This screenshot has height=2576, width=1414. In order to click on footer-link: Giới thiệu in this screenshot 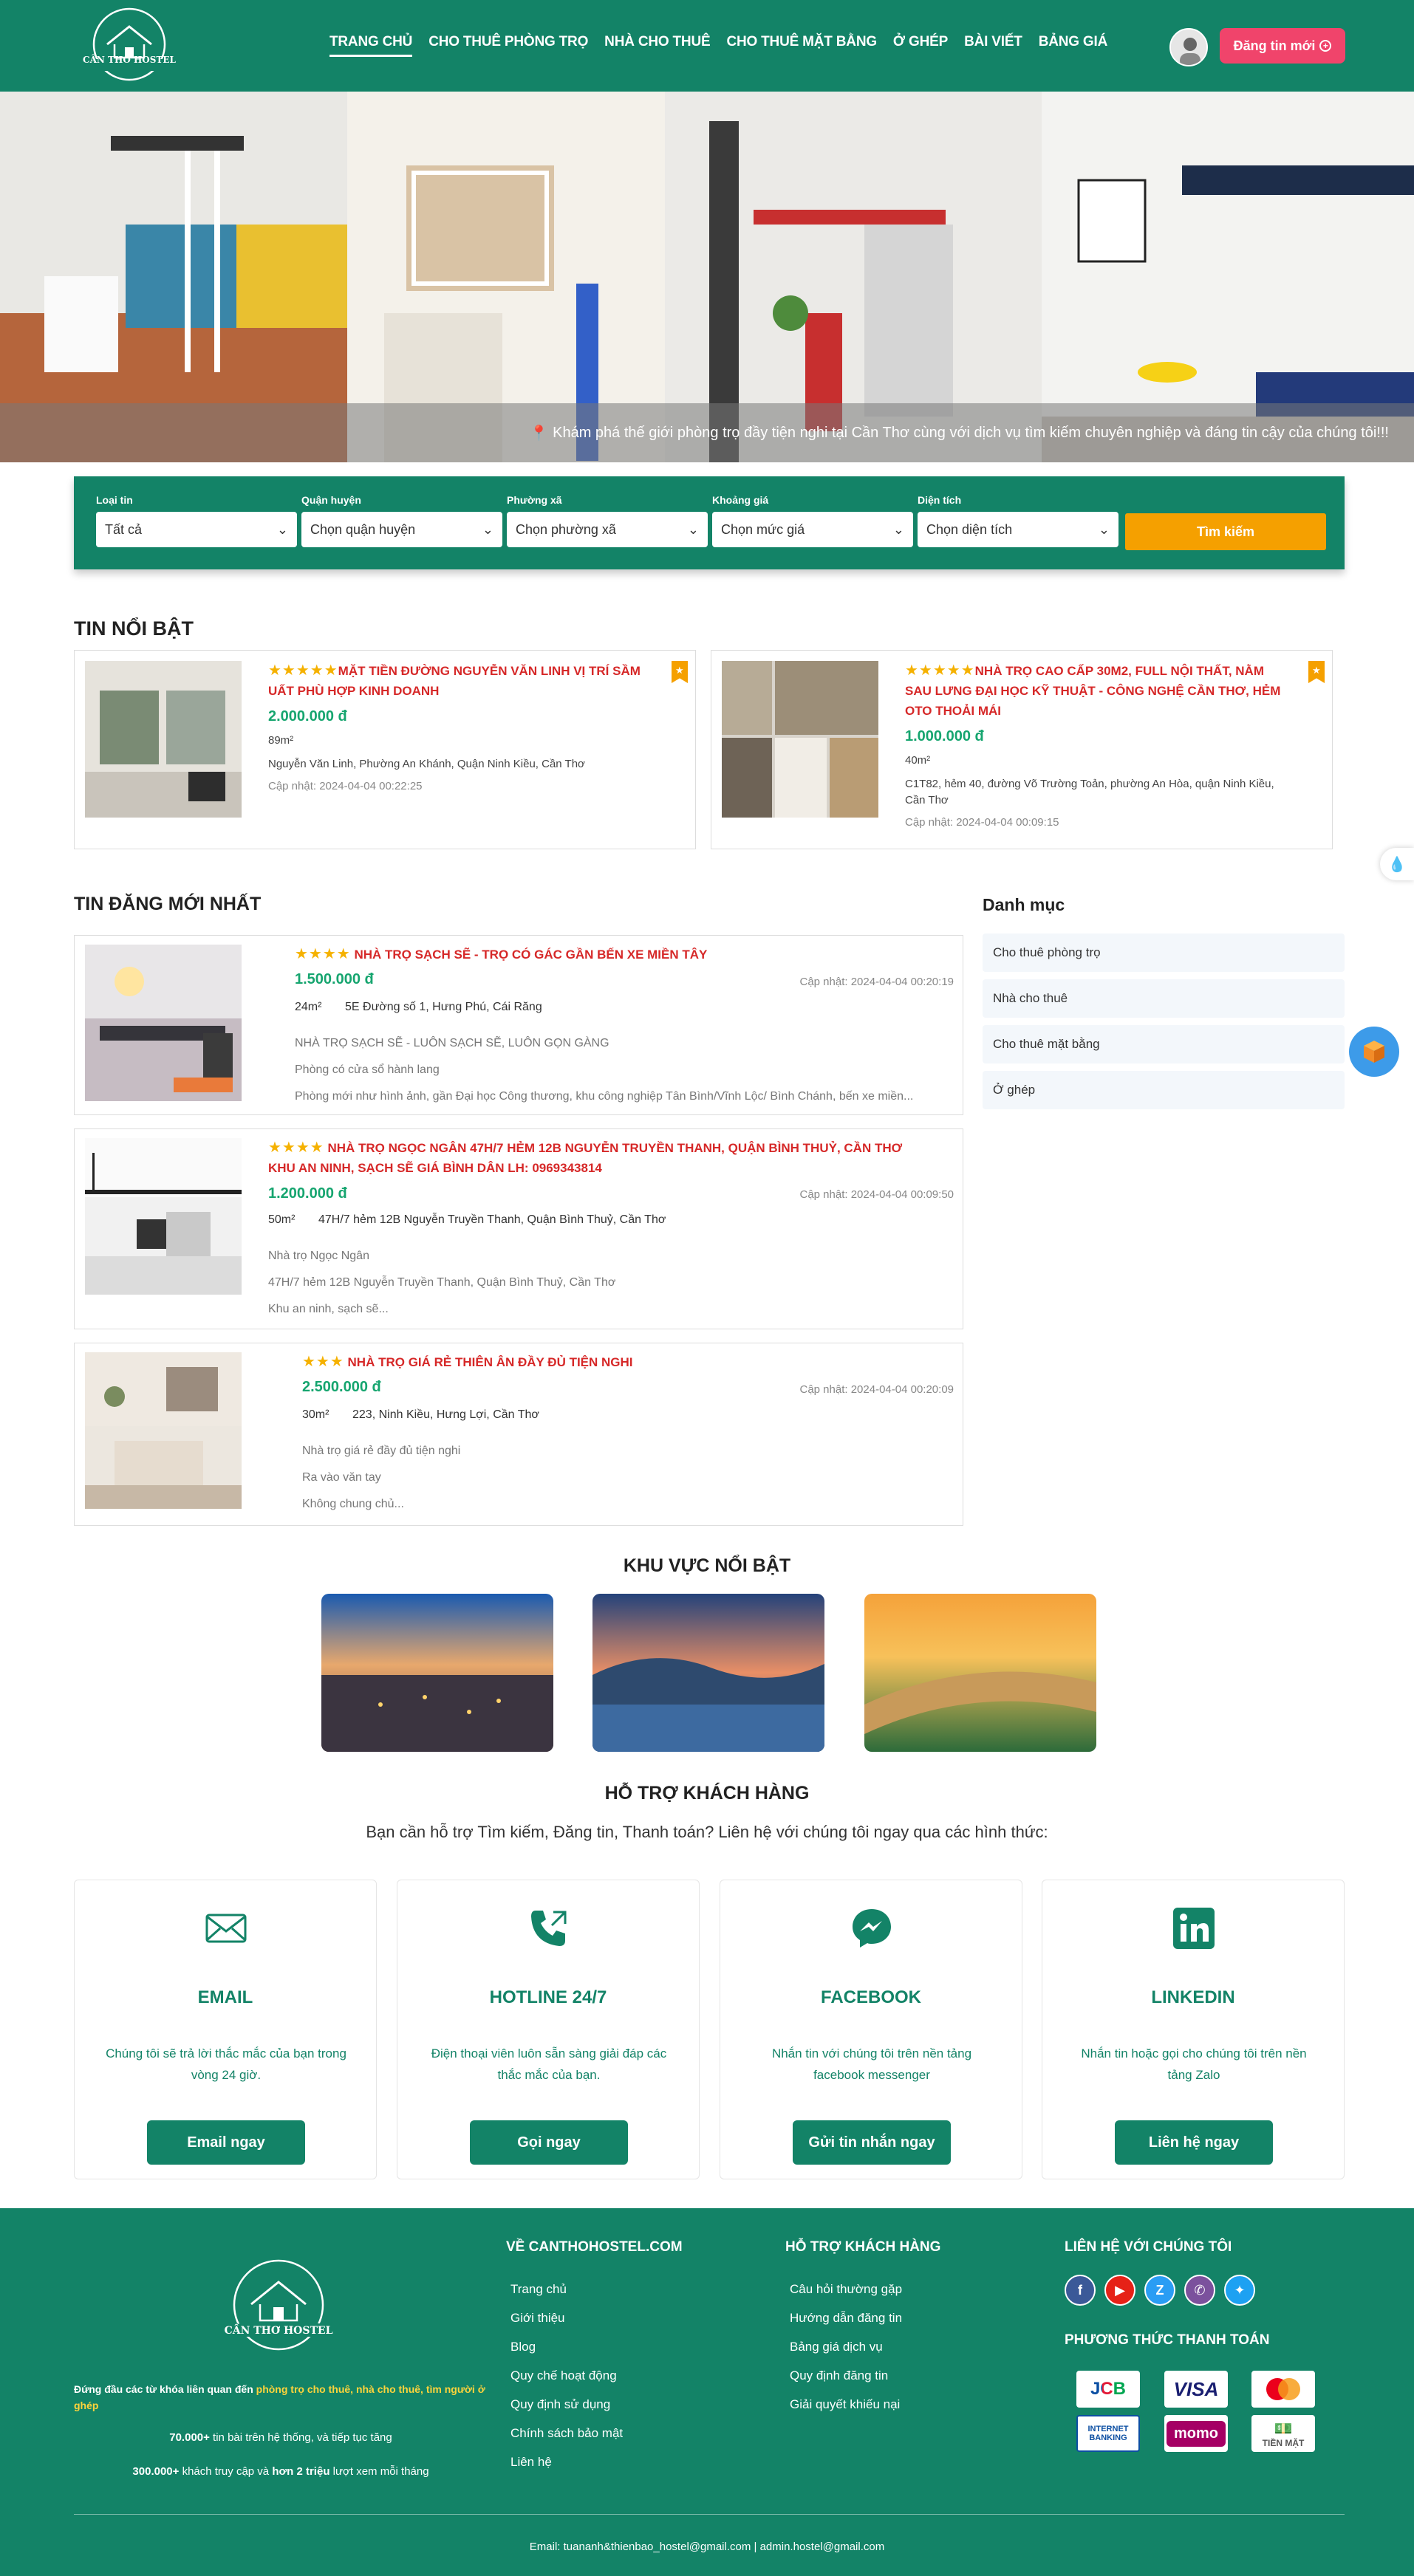, I will do `click(594, 2317)`.